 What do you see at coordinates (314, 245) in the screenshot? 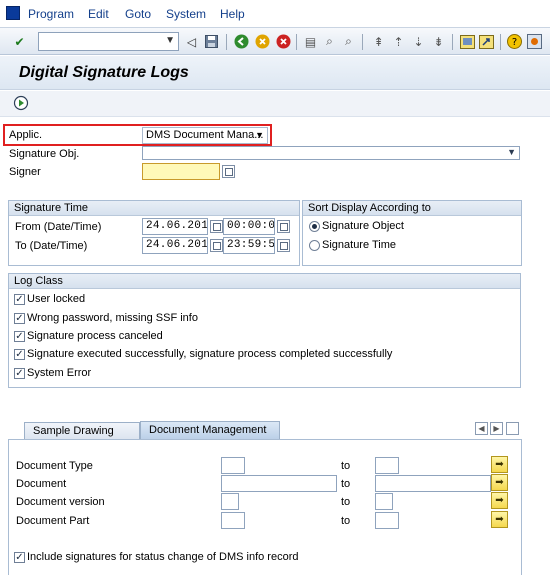
I see `sort-signature-time-radio` at bounding box center [314, 245].